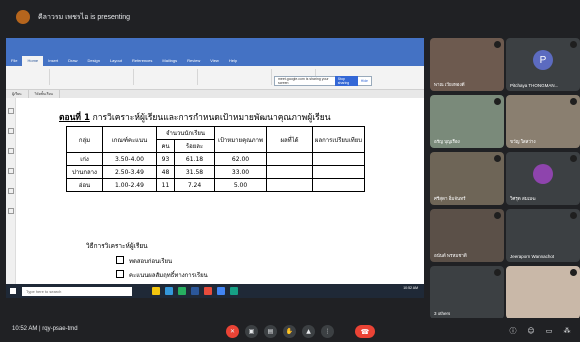  Describe the element at coordinates (120, 260) in the screenshot. I see `pretest-checkbox` at that location.